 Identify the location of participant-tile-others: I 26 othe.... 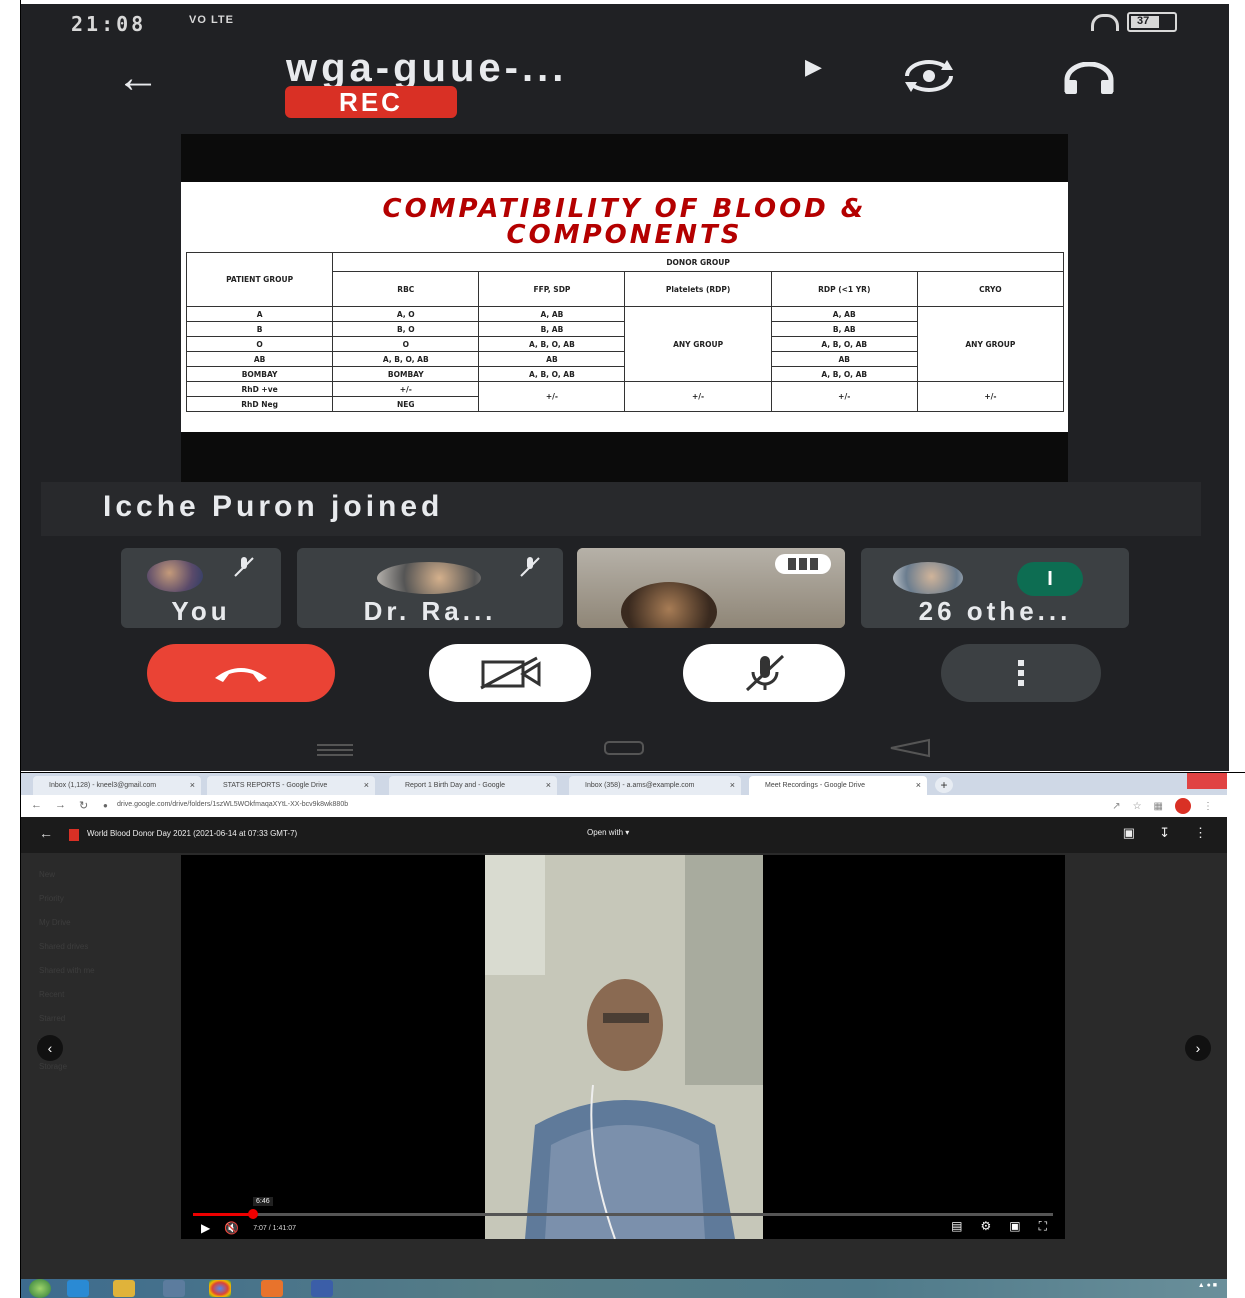
(995, 588).